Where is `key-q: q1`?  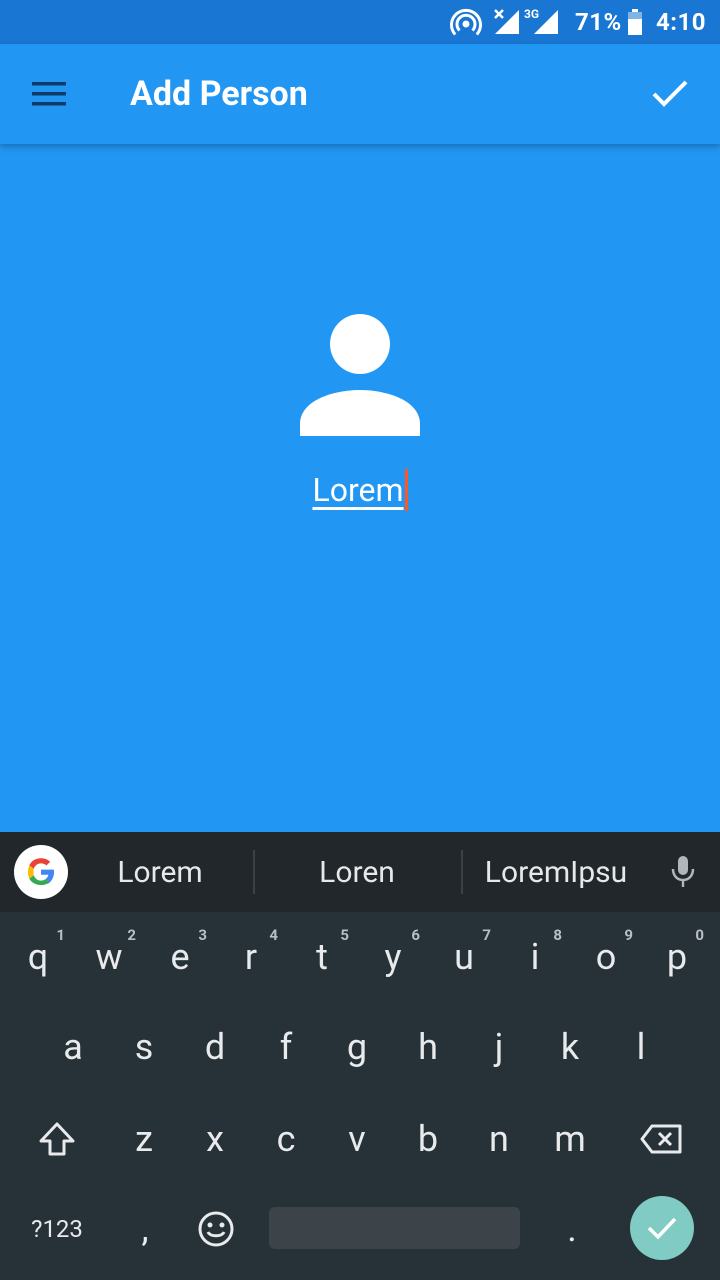 key-q: q1 is located at coordinates (38, 957).